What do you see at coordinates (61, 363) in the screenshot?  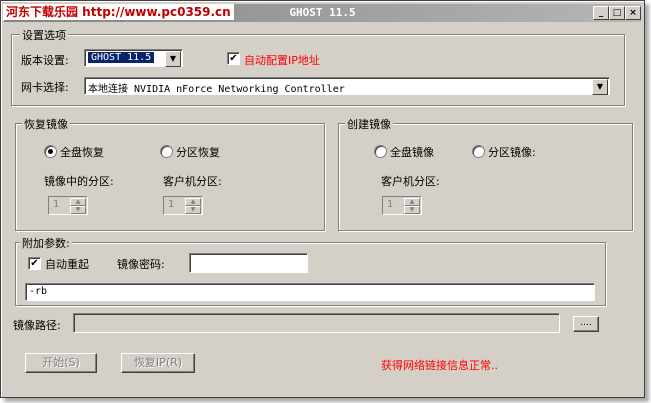 I see `start-button: 开始(S)` at bounding box center [61, 363].